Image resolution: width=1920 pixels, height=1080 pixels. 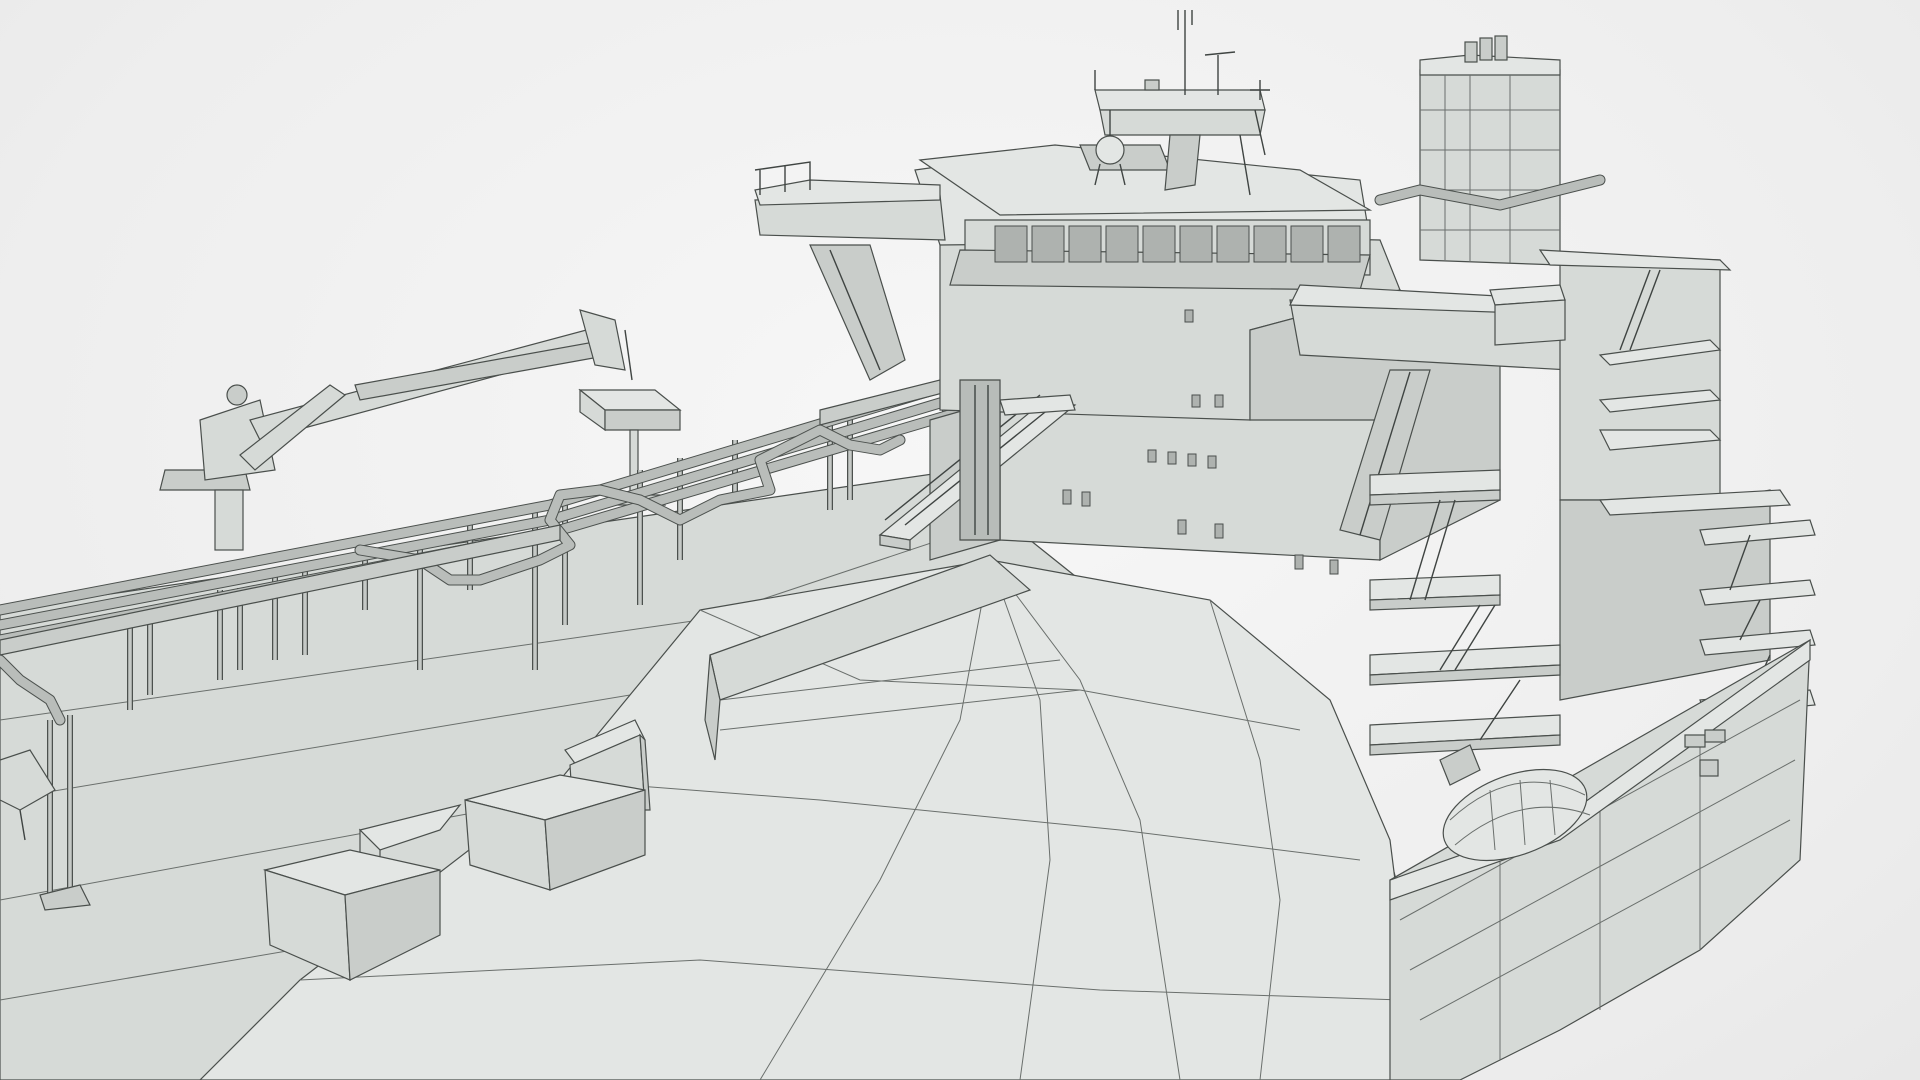 What do you see at coordinates (1490, 150) in the screenshot?
I see `funnel-tower` at bounding box center [1490, 150].